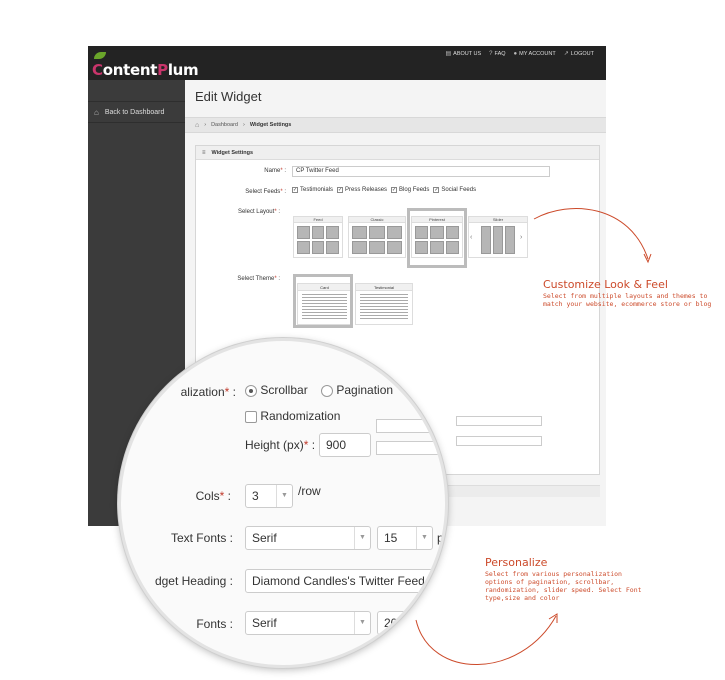 The width and height of the screenshot is (725, 680). I want to click on select-feeds-label: Select Feeds* :, so click(265, 192).